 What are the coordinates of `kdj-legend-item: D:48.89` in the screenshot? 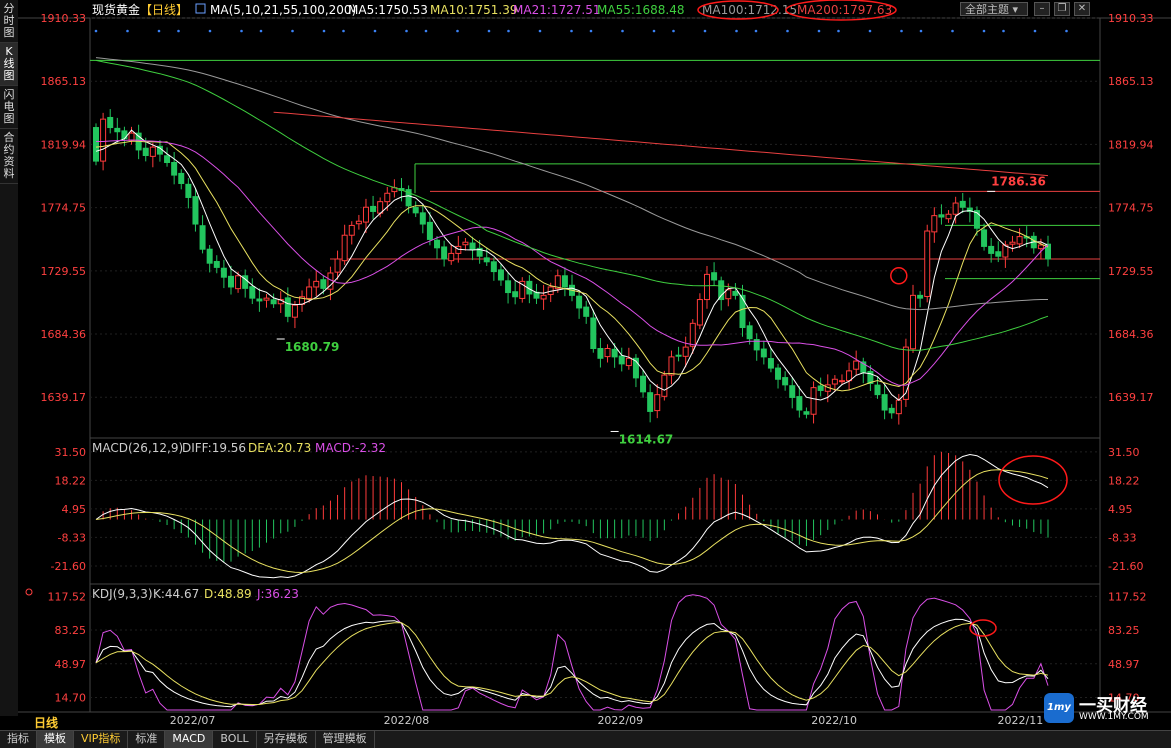 It's located at (228, 594).